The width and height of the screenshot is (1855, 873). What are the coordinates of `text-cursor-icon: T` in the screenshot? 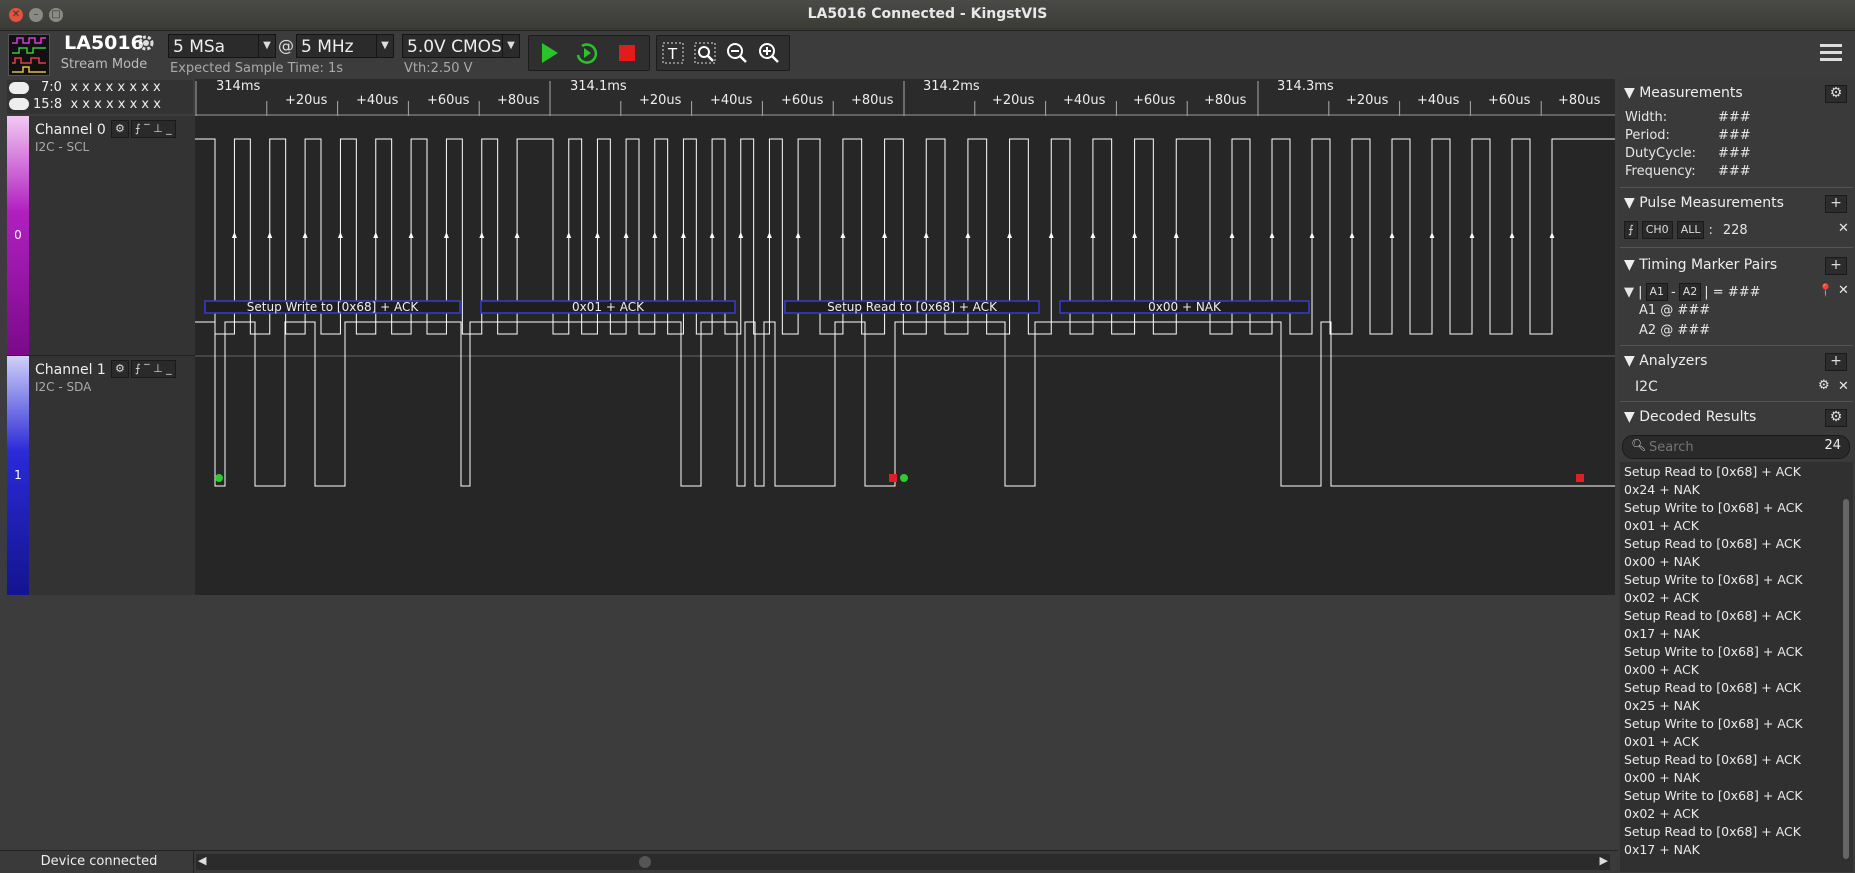 It's located at (673, 53).